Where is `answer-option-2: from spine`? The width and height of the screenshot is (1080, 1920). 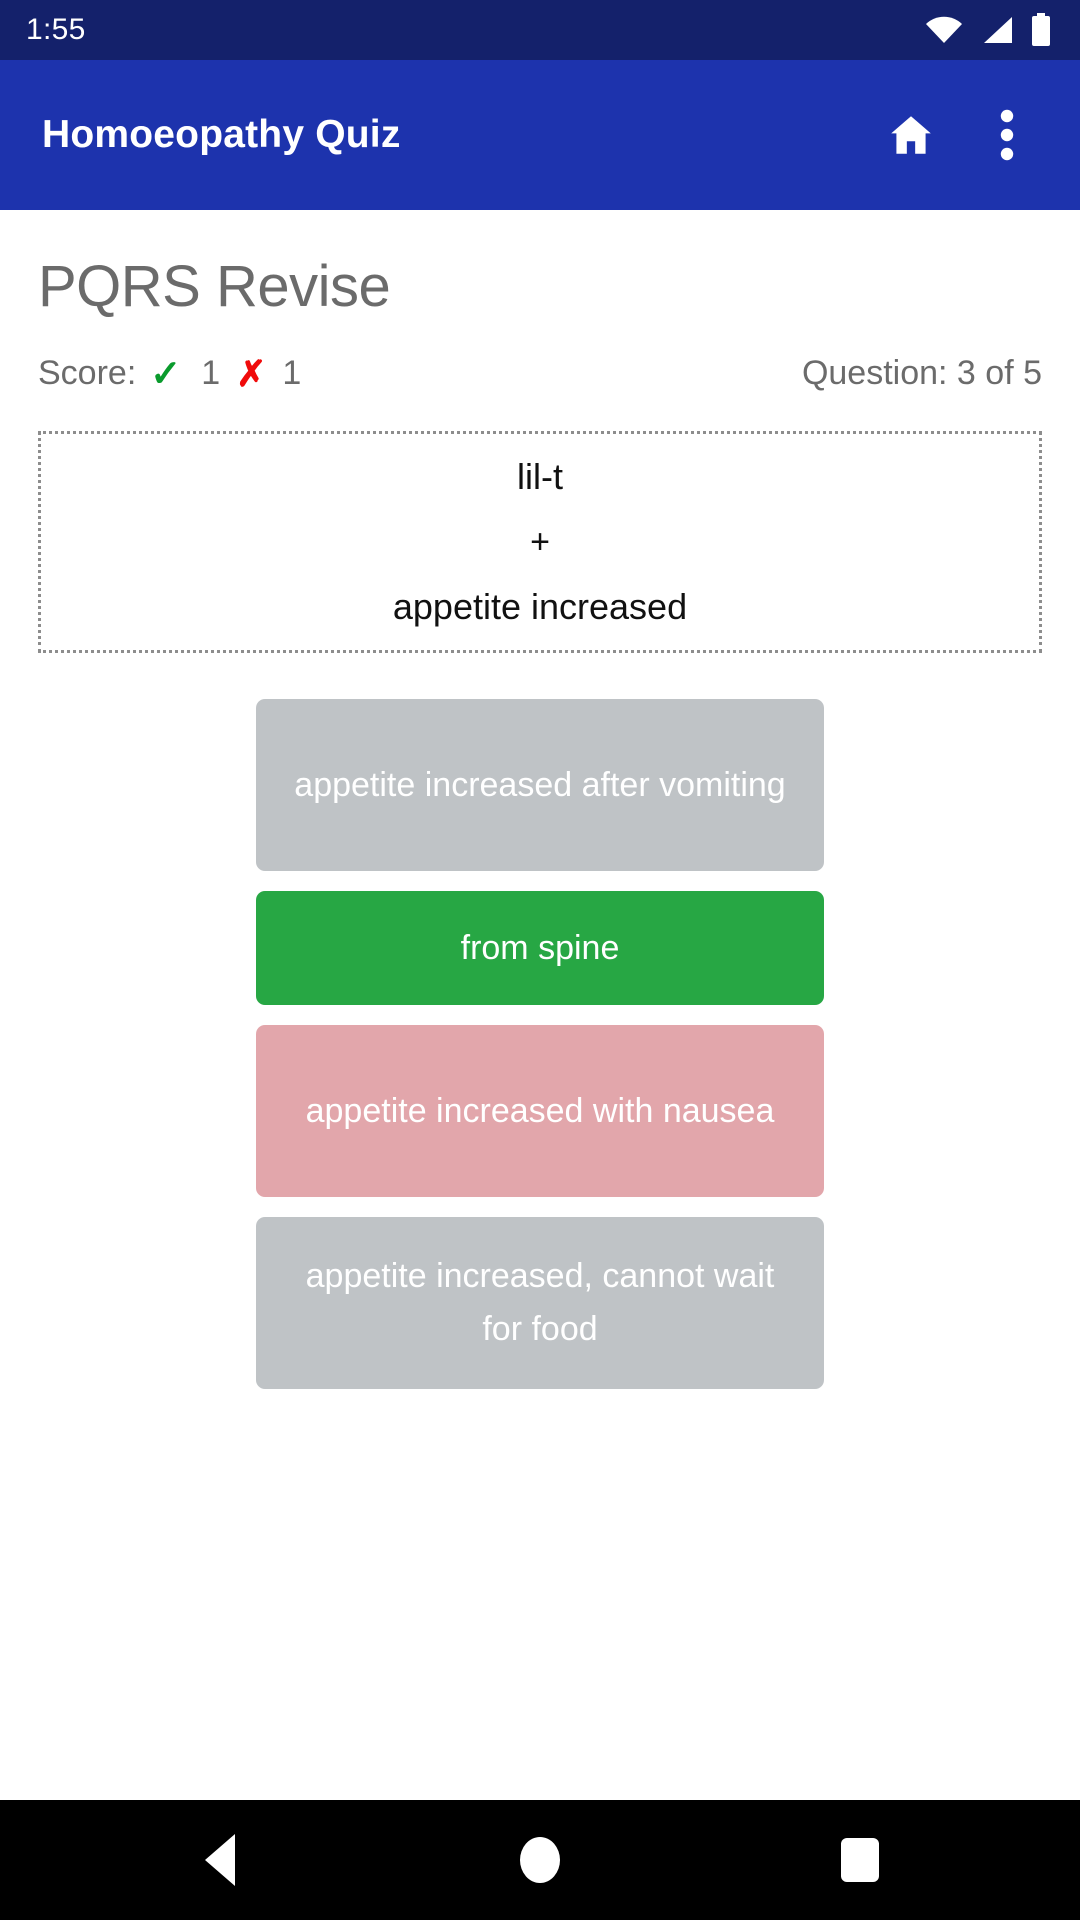
answer-option-2: from spine is located at coordinates (540, 948).